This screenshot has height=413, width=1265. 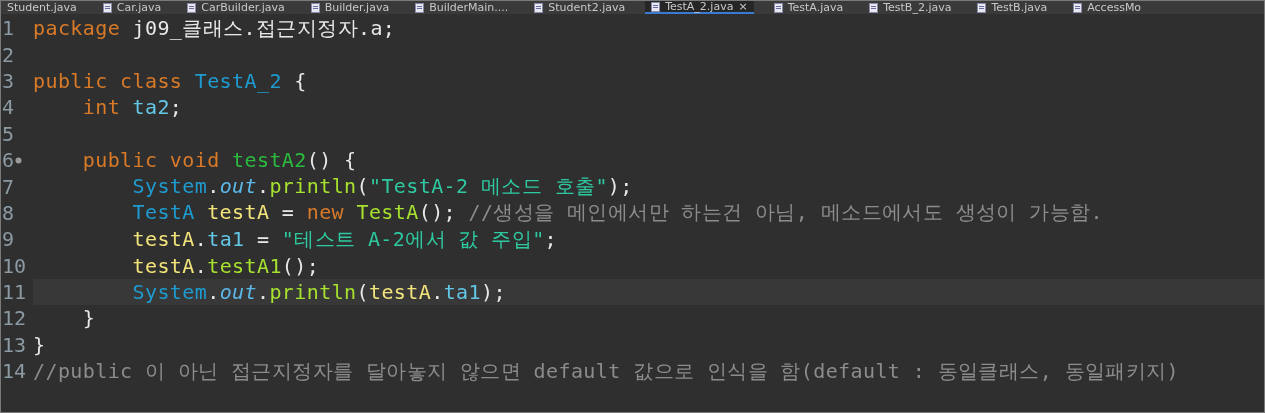 I want to click on code-line: System.out.println("TestA-2 메소드 호출");, so click(x=382, y=187).